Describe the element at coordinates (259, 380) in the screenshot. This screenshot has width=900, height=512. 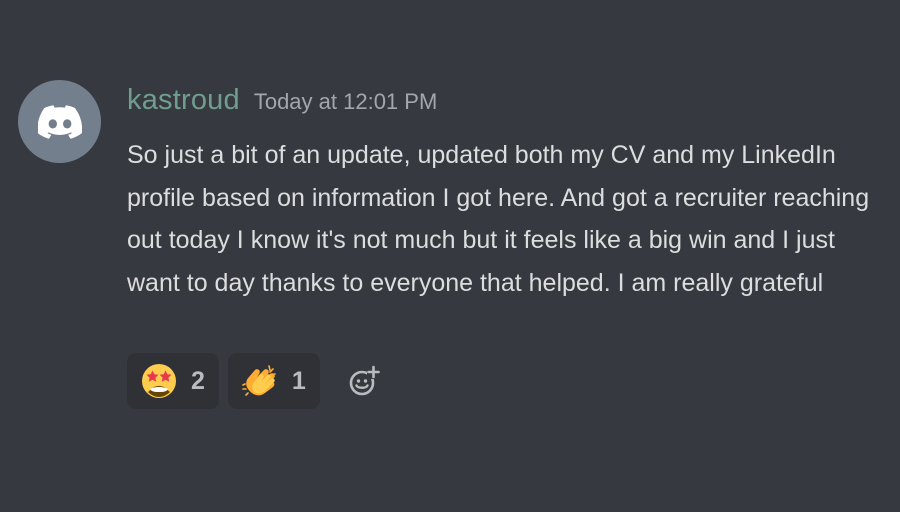
I see `clapping-hands-emoji-icon` at that location.